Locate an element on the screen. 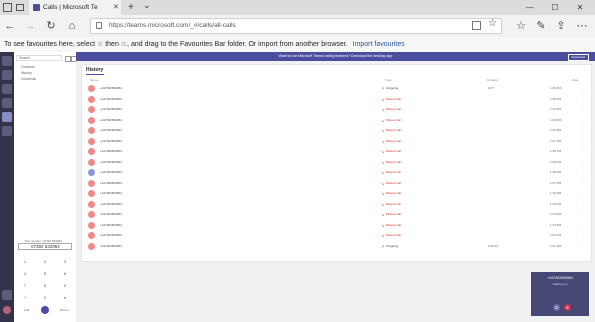  reading-view-icon is located at coordinates (476, 25).